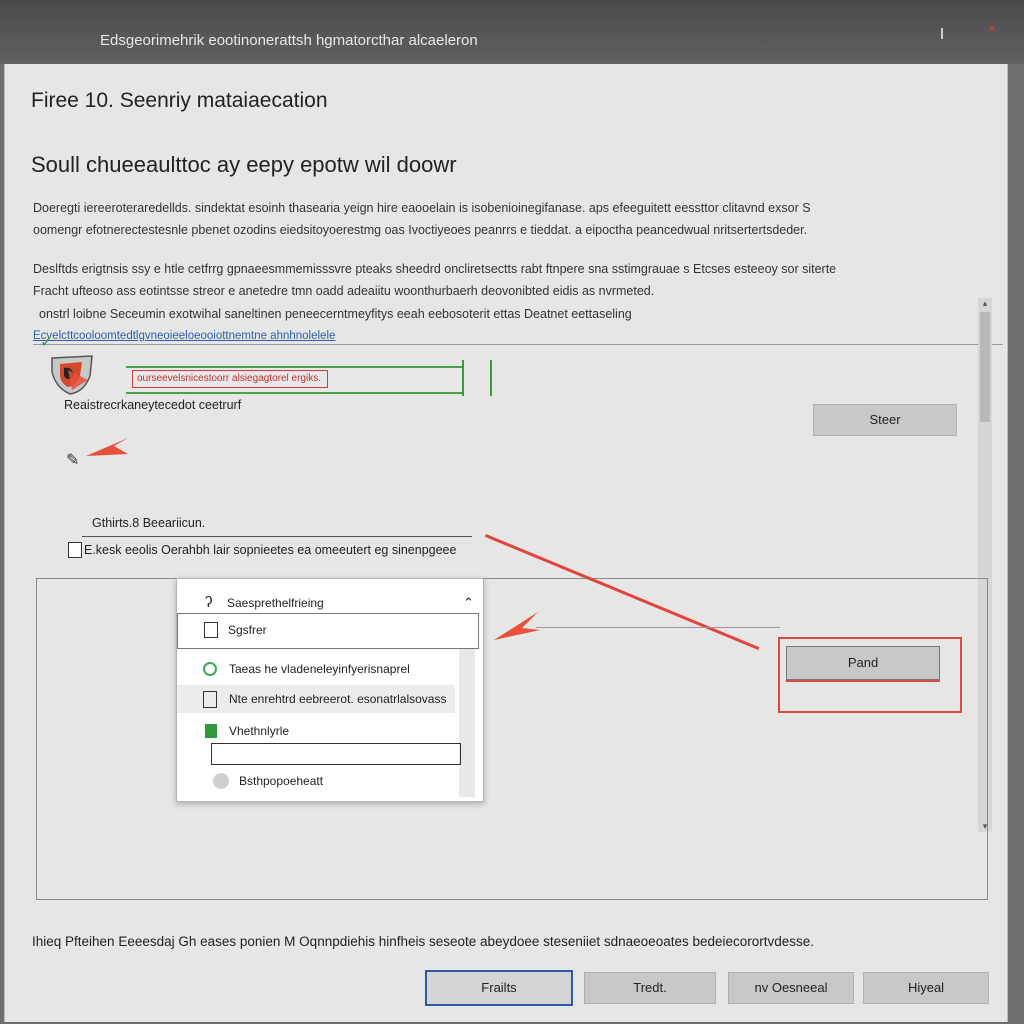  Describe the element at coordinates (926, 988) in the screenshot. I see `finish-button: Hiyeal` at that location.